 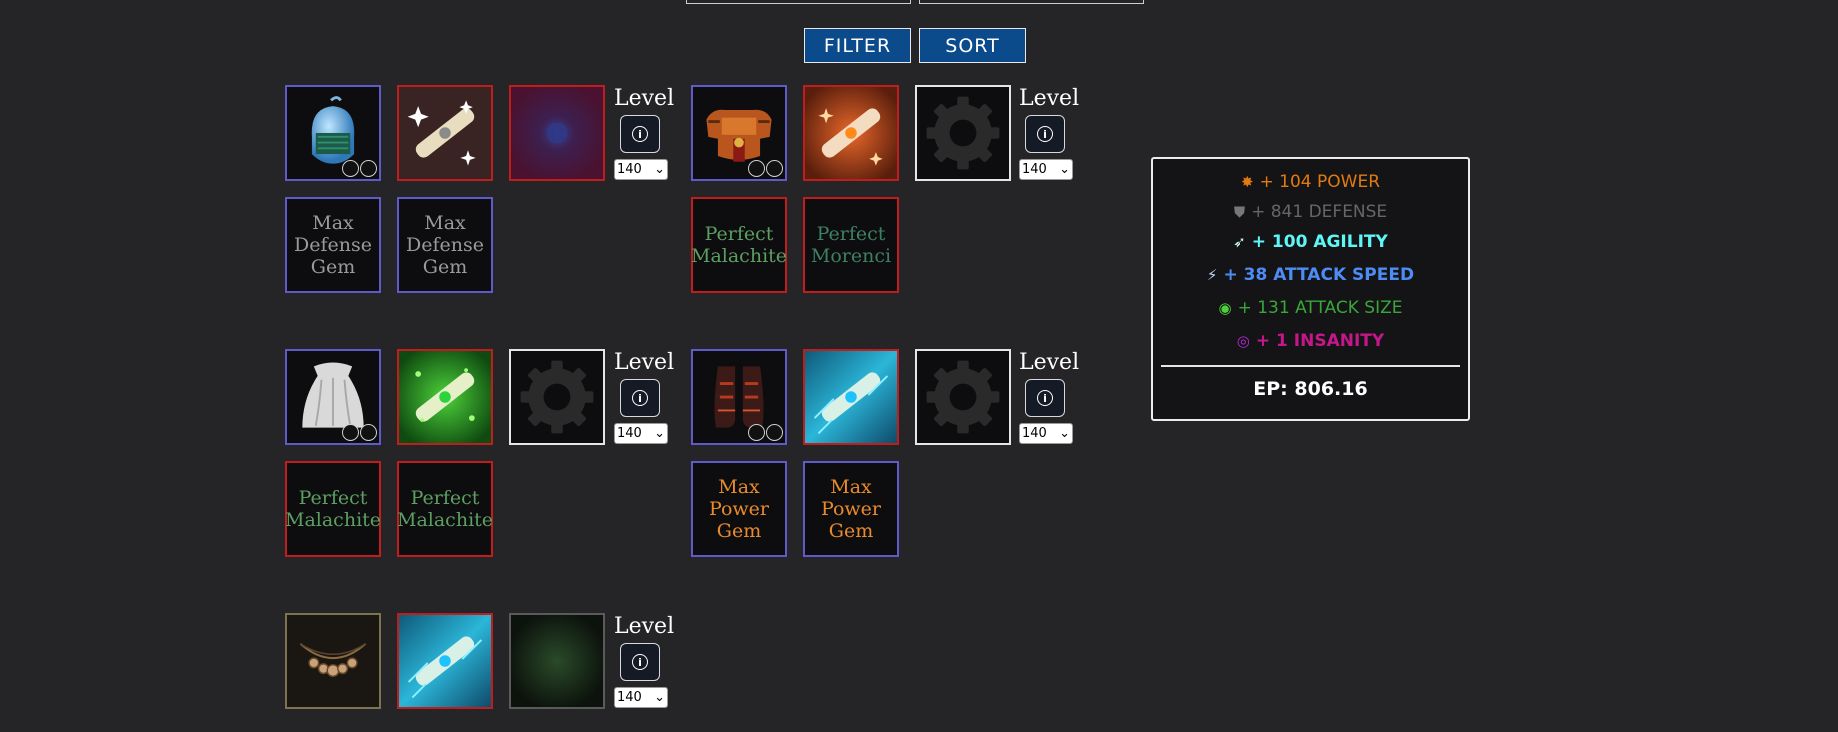 What do you see at coordinates (1310, 182) in the screenshot?
I see `power-stat: ✸ + 104 POWER` at bounding box center [1310, 182].